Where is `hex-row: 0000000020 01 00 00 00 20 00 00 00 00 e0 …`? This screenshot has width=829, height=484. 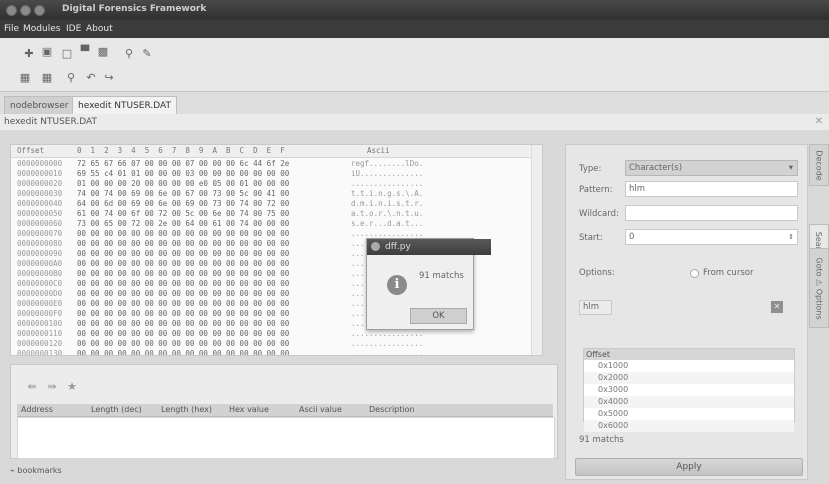 hex-row: 0000000020 01 00 00 00 20 00 00 00 00 e0 … is located at coordinates (276, 184).